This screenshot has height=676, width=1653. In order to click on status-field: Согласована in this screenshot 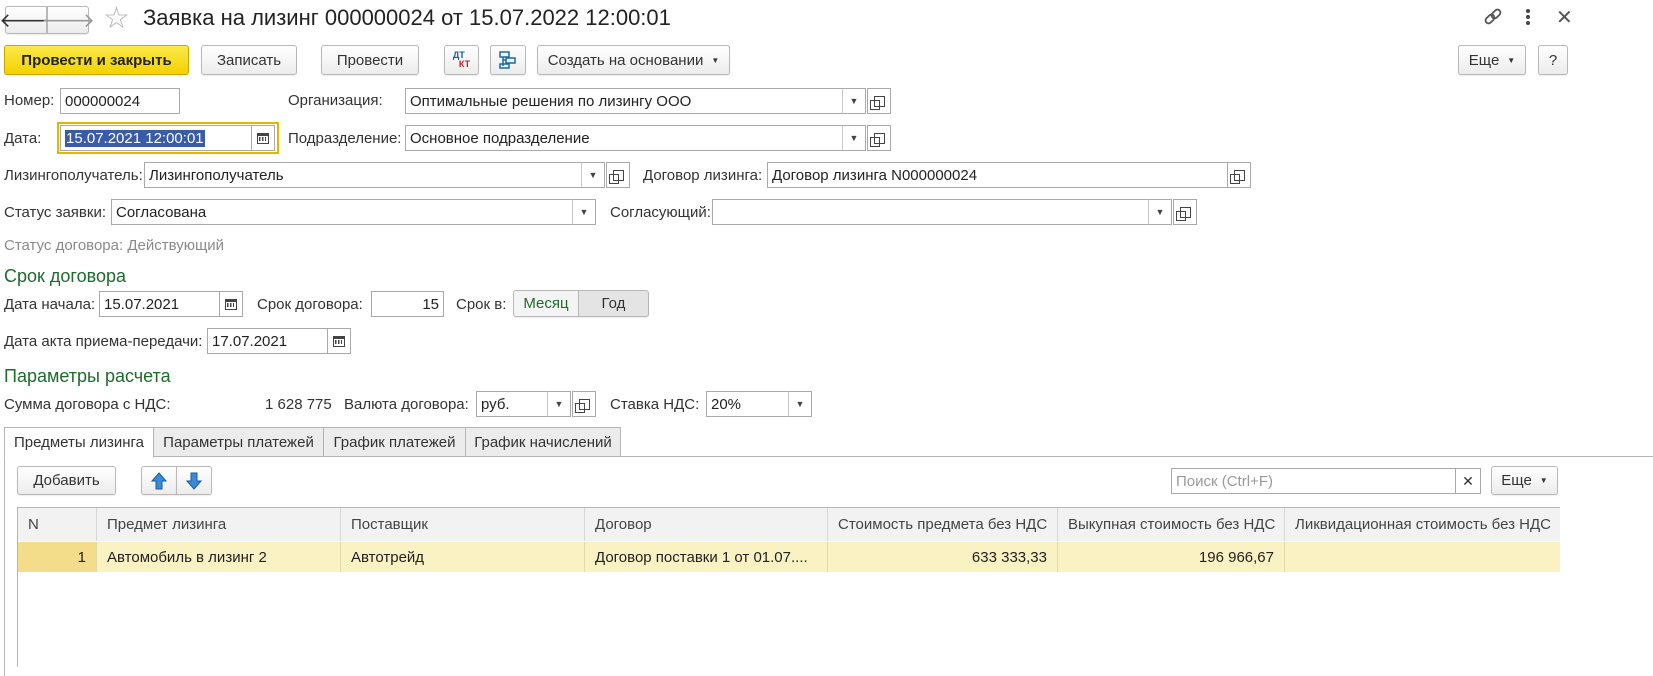, I will do `click(342, 212)`.